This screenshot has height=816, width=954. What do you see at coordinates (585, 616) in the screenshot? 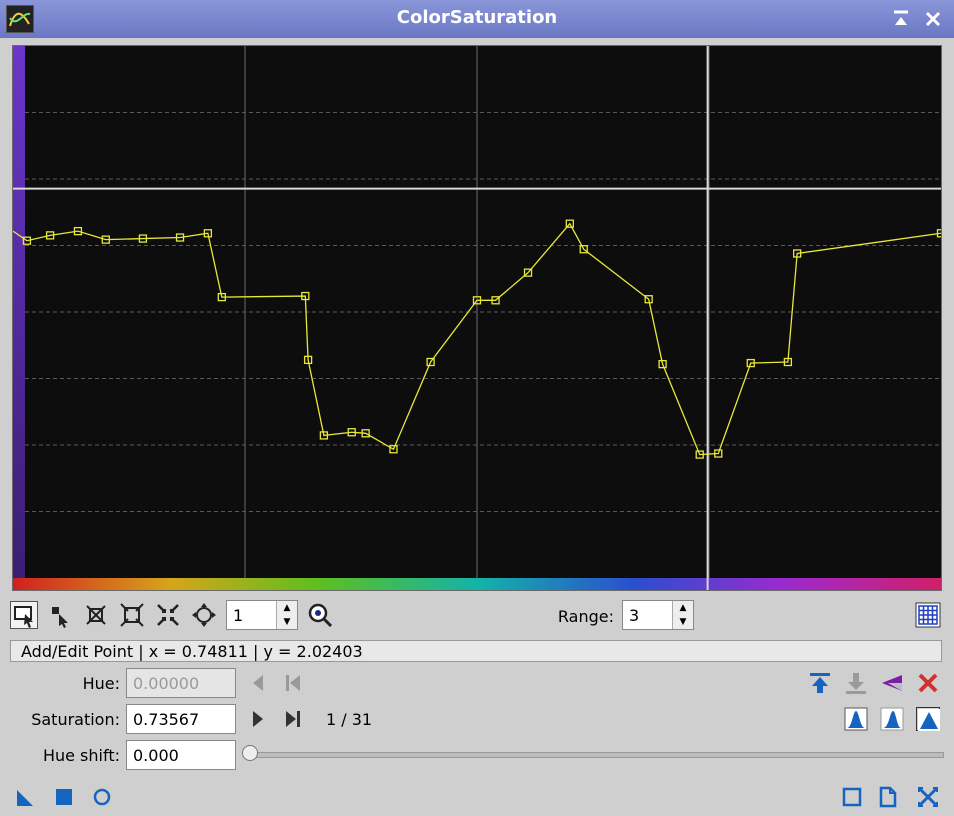
I see `range-label: Range:` at bounding box center [585, 616].